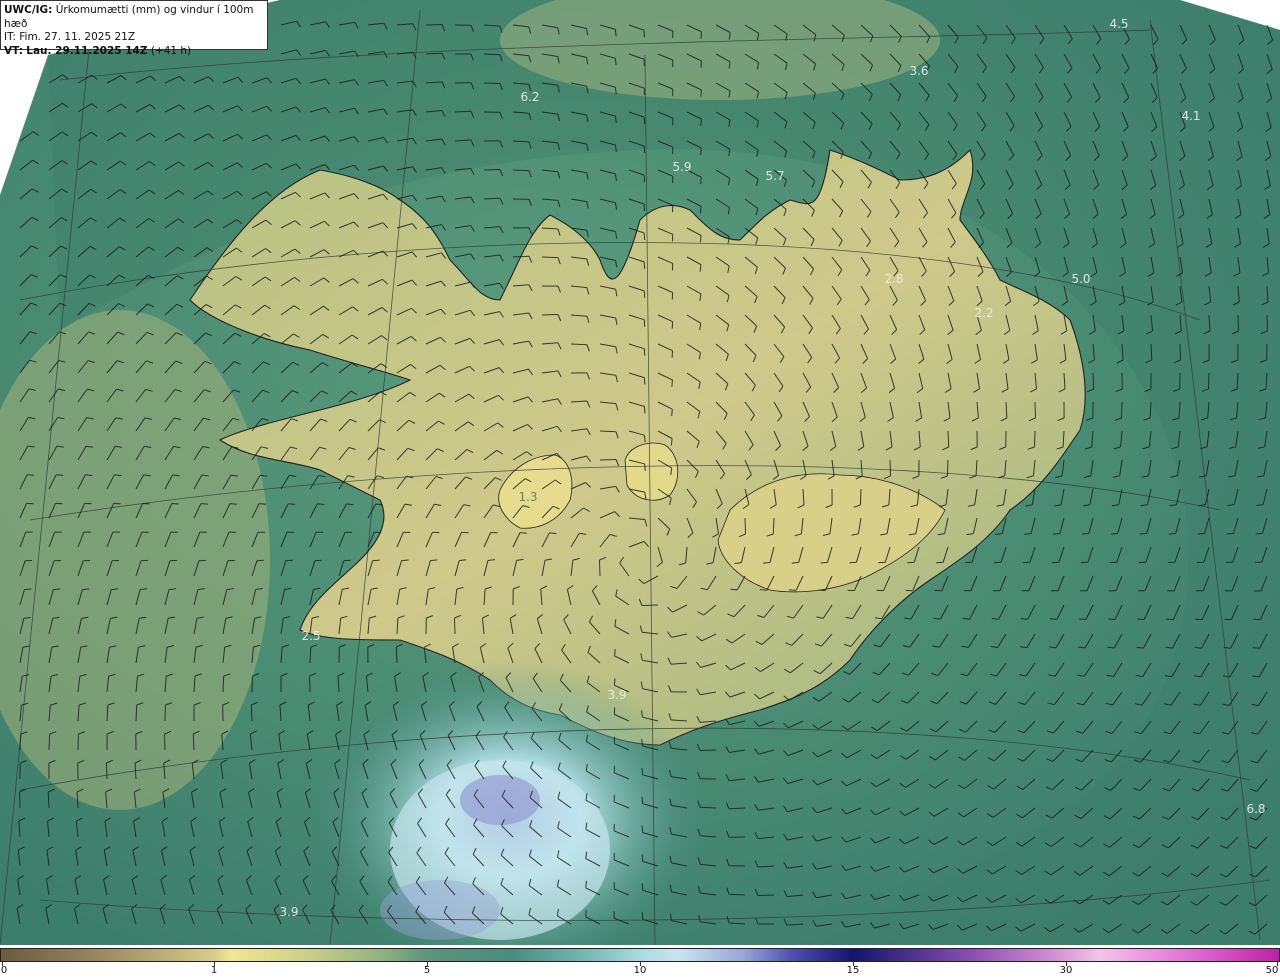 This screenshot has height=978, width=1280. I want to click on init-time: Fim. 27. 11. 2025 21Z, so click(77, 37).